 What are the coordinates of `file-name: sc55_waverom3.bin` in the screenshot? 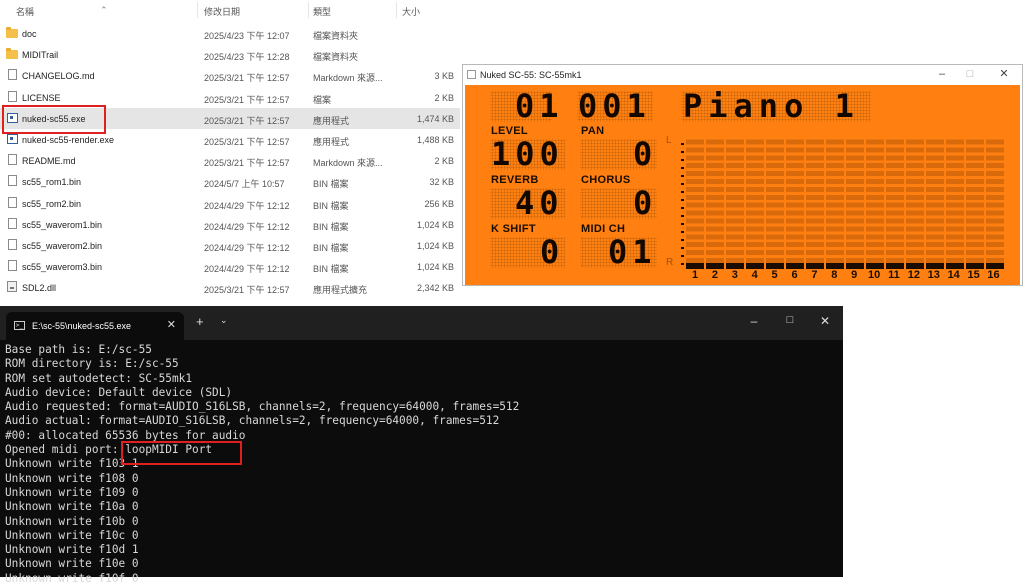 It's located at (62, 267).